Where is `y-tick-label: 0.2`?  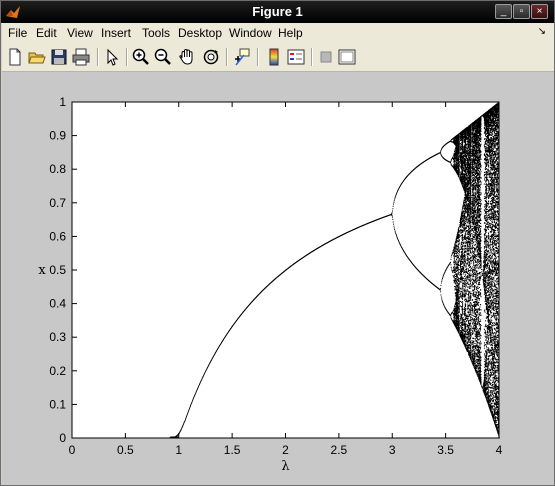
y-tick-label: 0.2 is located at coordinates (57, 371).